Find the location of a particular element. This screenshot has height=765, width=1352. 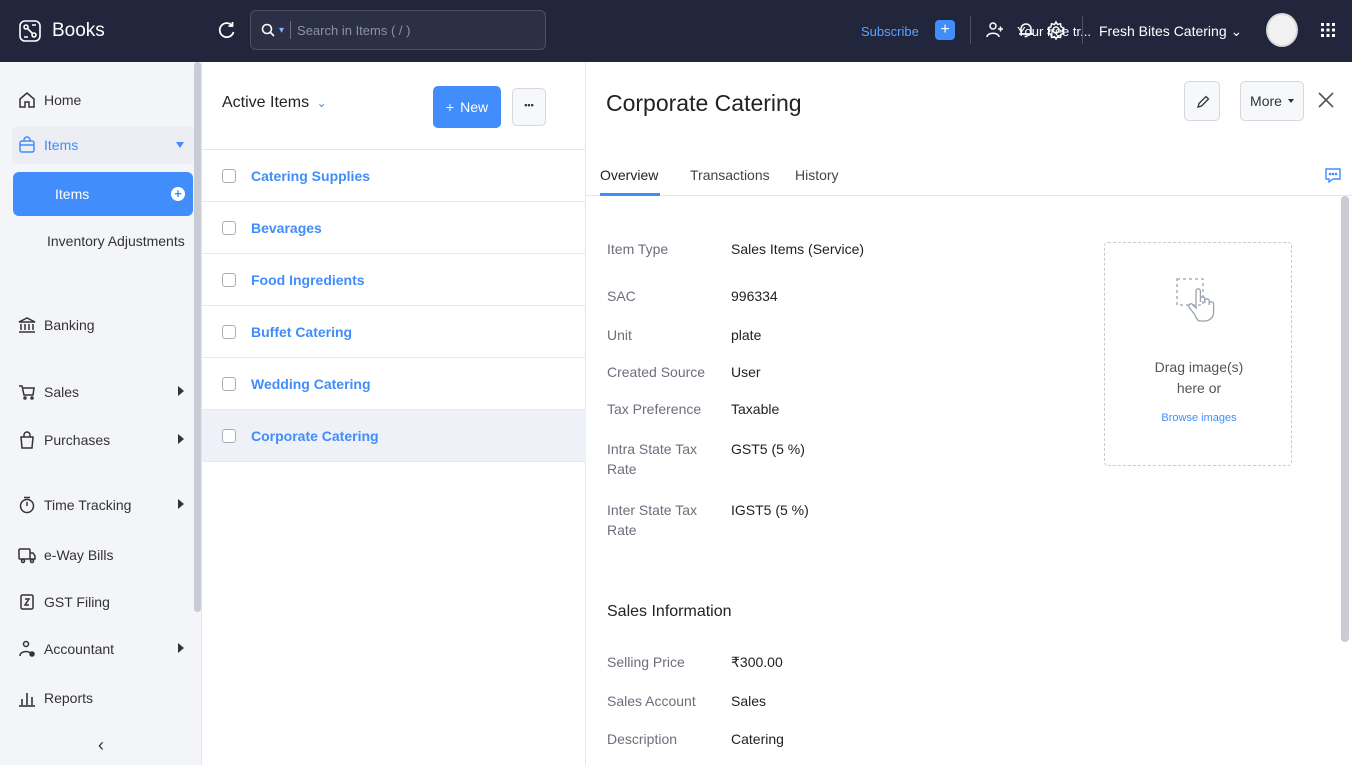

list-item: Wedding Catering is located at coordinates (394, 384).